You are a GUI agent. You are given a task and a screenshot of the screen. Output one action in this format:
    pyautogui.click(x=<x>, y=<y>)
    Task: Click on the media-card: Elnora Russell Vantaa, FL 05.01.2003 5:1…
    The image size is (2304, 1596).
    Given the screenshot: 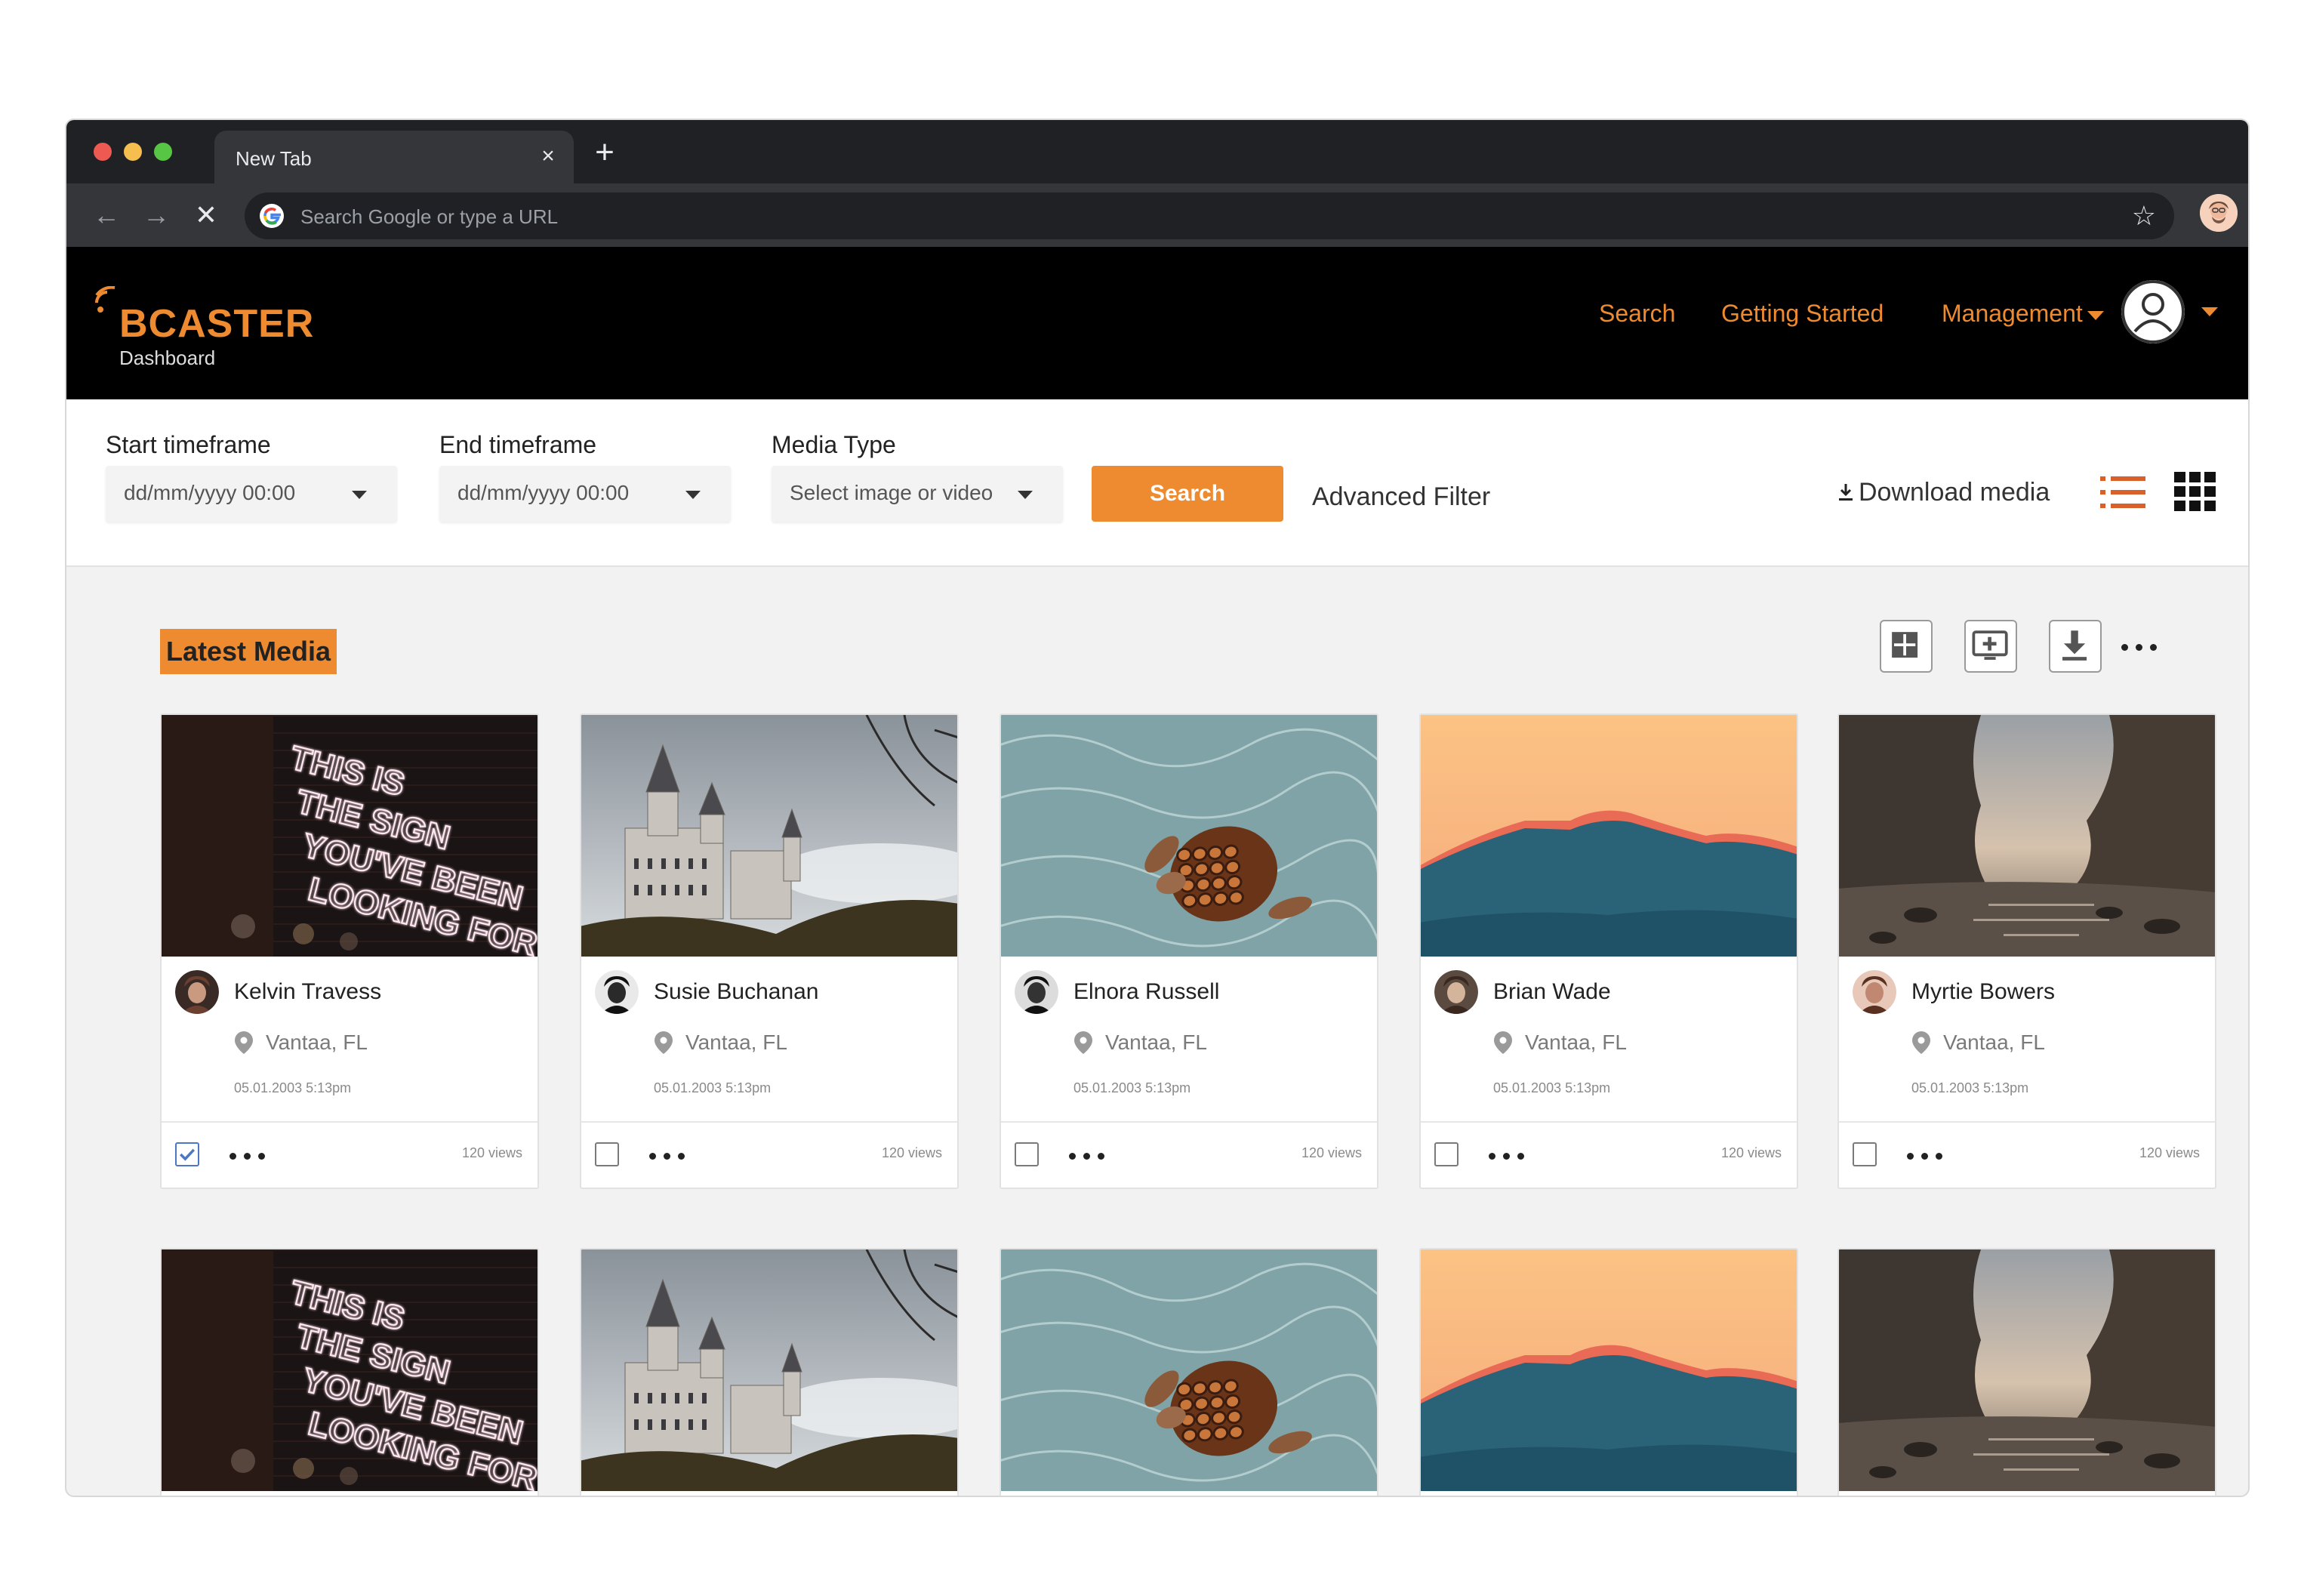 What is the action you would take?
    pyautogui.click(x=1189, y=951)
    